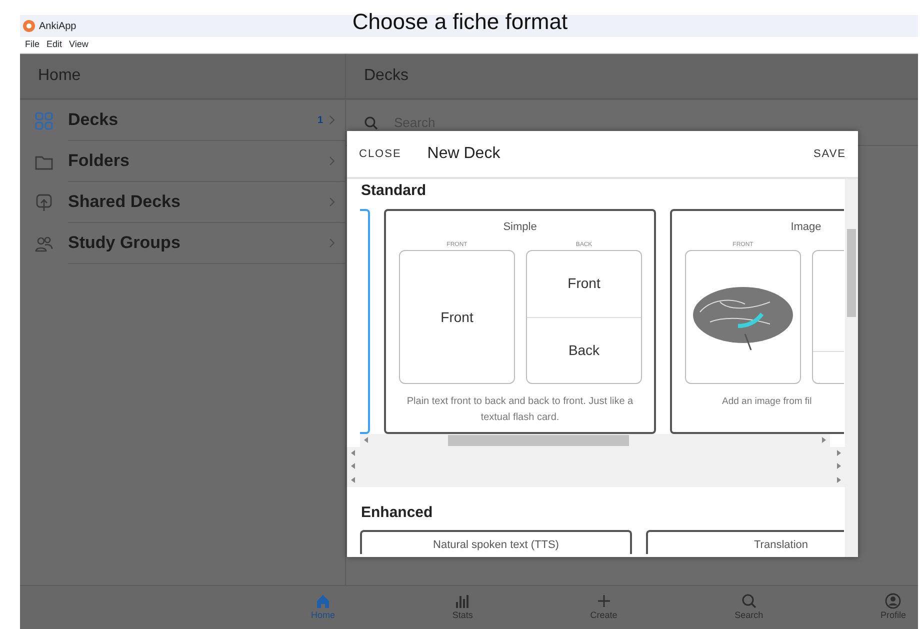 This screenshot has width=920, height=629. What do you see at coordinates (397, 512) in the screenshot?
I see `section-heading: Enhanced` at bounding box center [397, 512].